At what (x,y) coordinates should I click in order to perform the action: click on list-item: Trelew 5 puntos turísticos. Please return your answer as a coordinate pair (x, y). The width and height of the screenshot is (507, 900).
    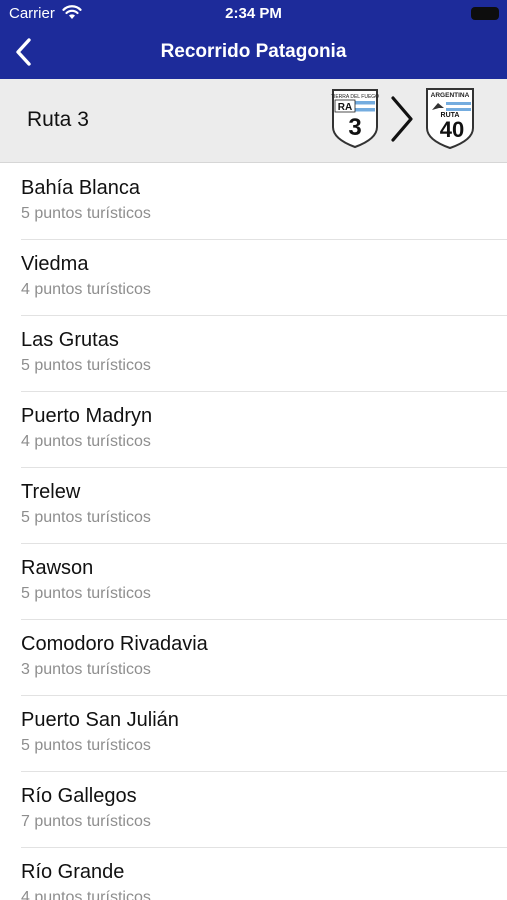
    Looking at the image, I should click on (253, 506).